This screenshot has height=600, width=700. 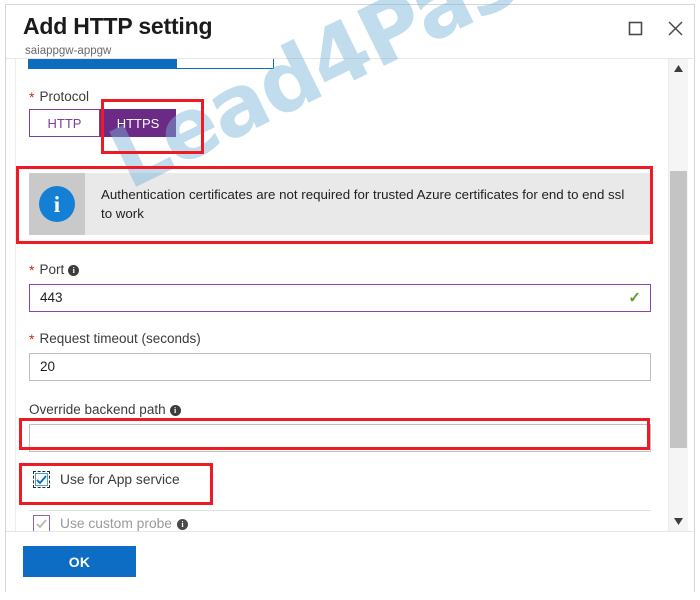 I want to click on page-title: Add HTTP setting, so click(x=118, y=26).